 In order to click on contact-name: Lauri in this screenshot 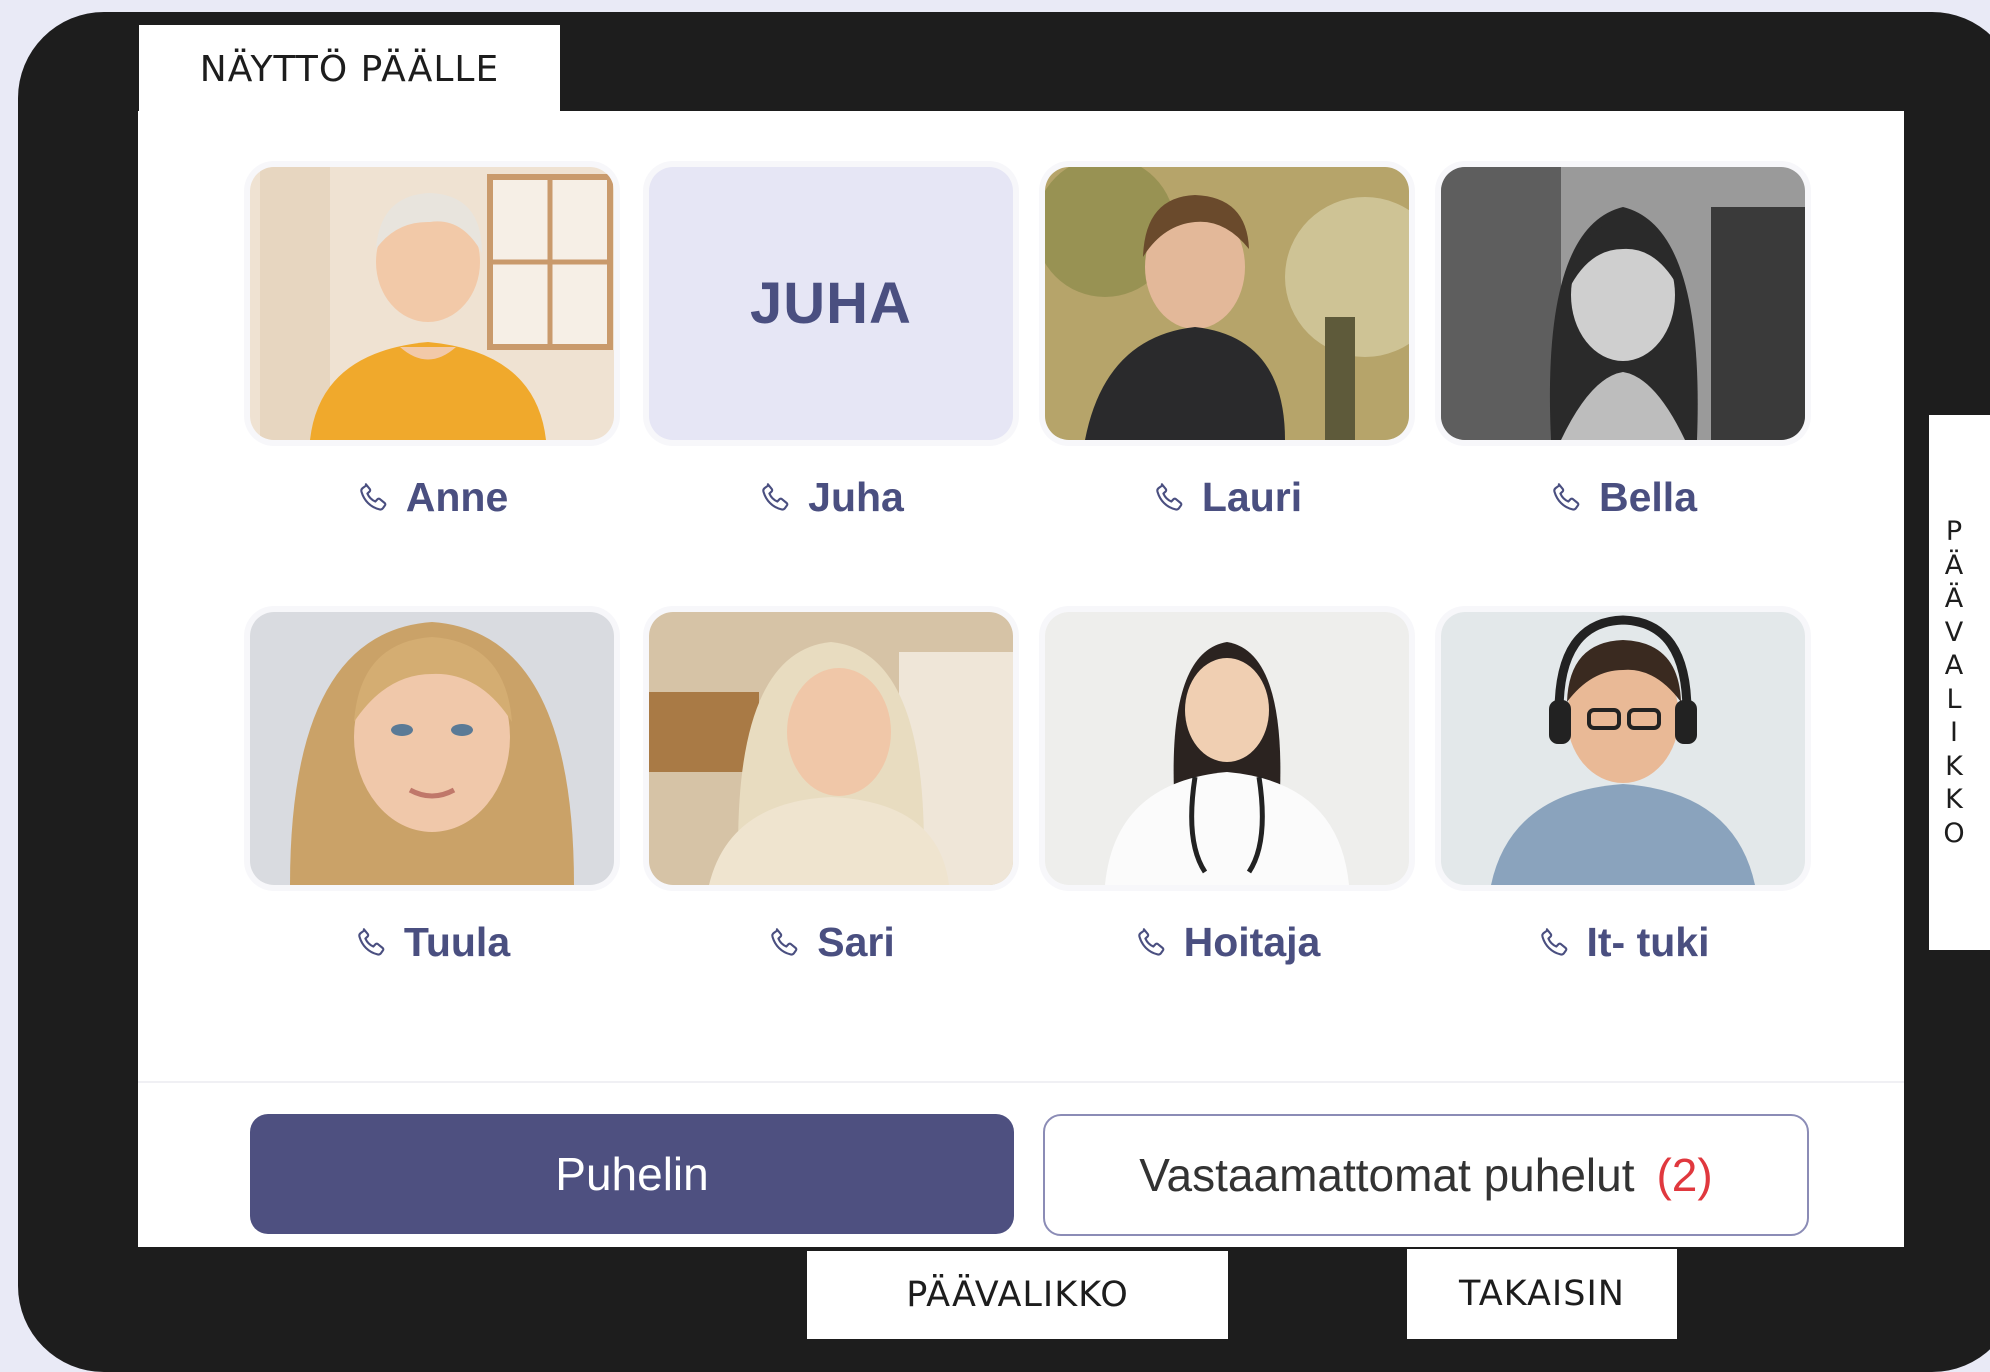, I will do `click(1252, 496)`.